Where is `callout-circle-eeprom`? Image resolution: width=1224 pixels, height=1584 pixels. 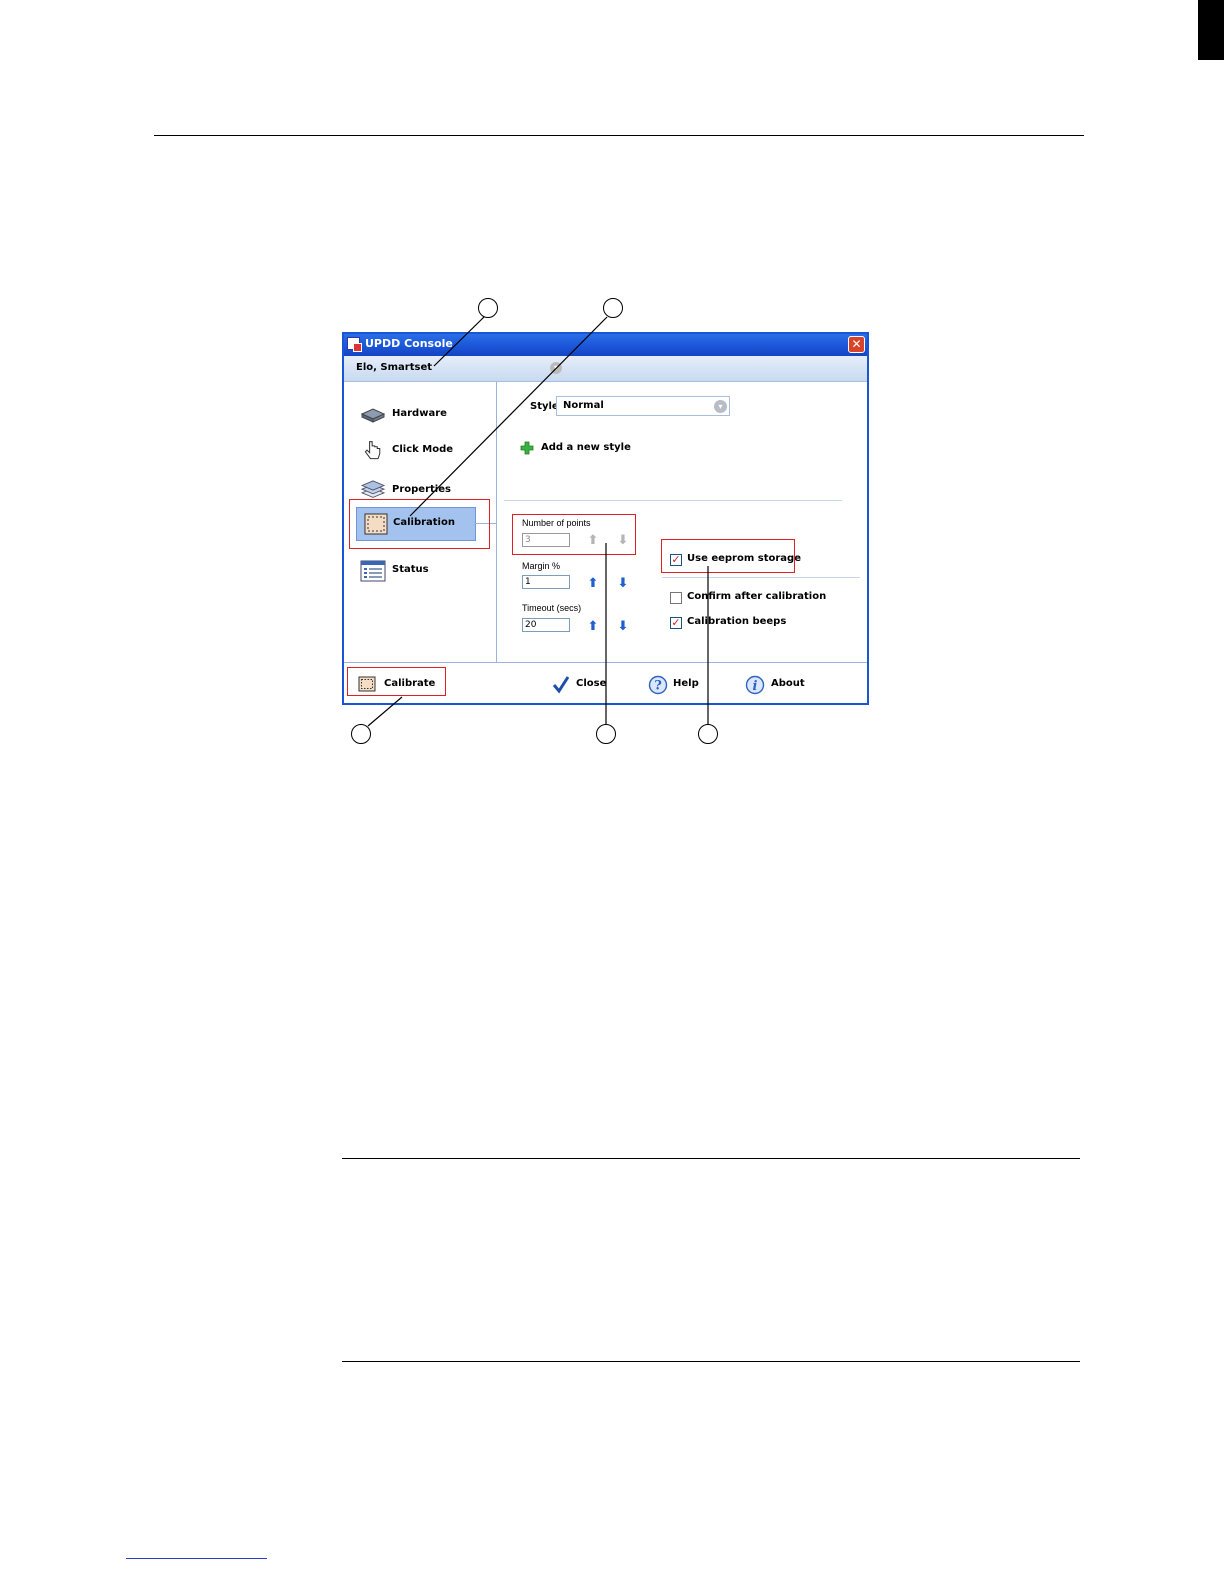 callout-circle-eeprom is located at coordinates (708, 734).